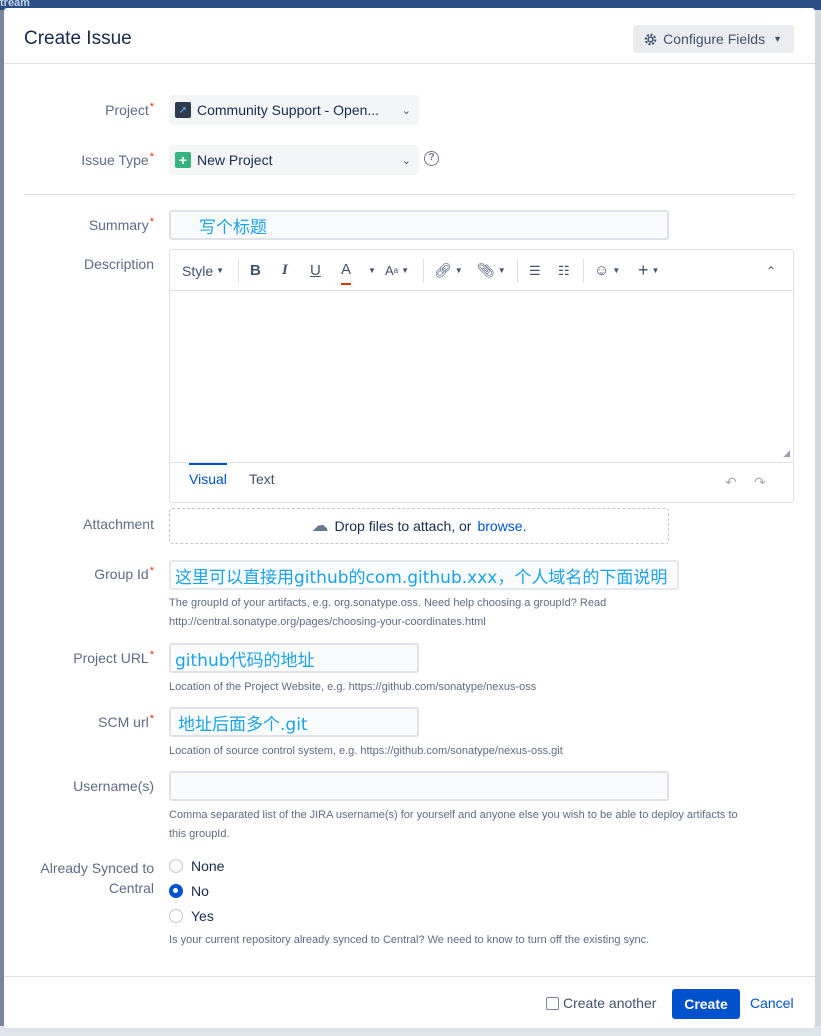 This screenshot has width=821, height=1036. I want to click on summary-label: Summary*, so click(121, 224).